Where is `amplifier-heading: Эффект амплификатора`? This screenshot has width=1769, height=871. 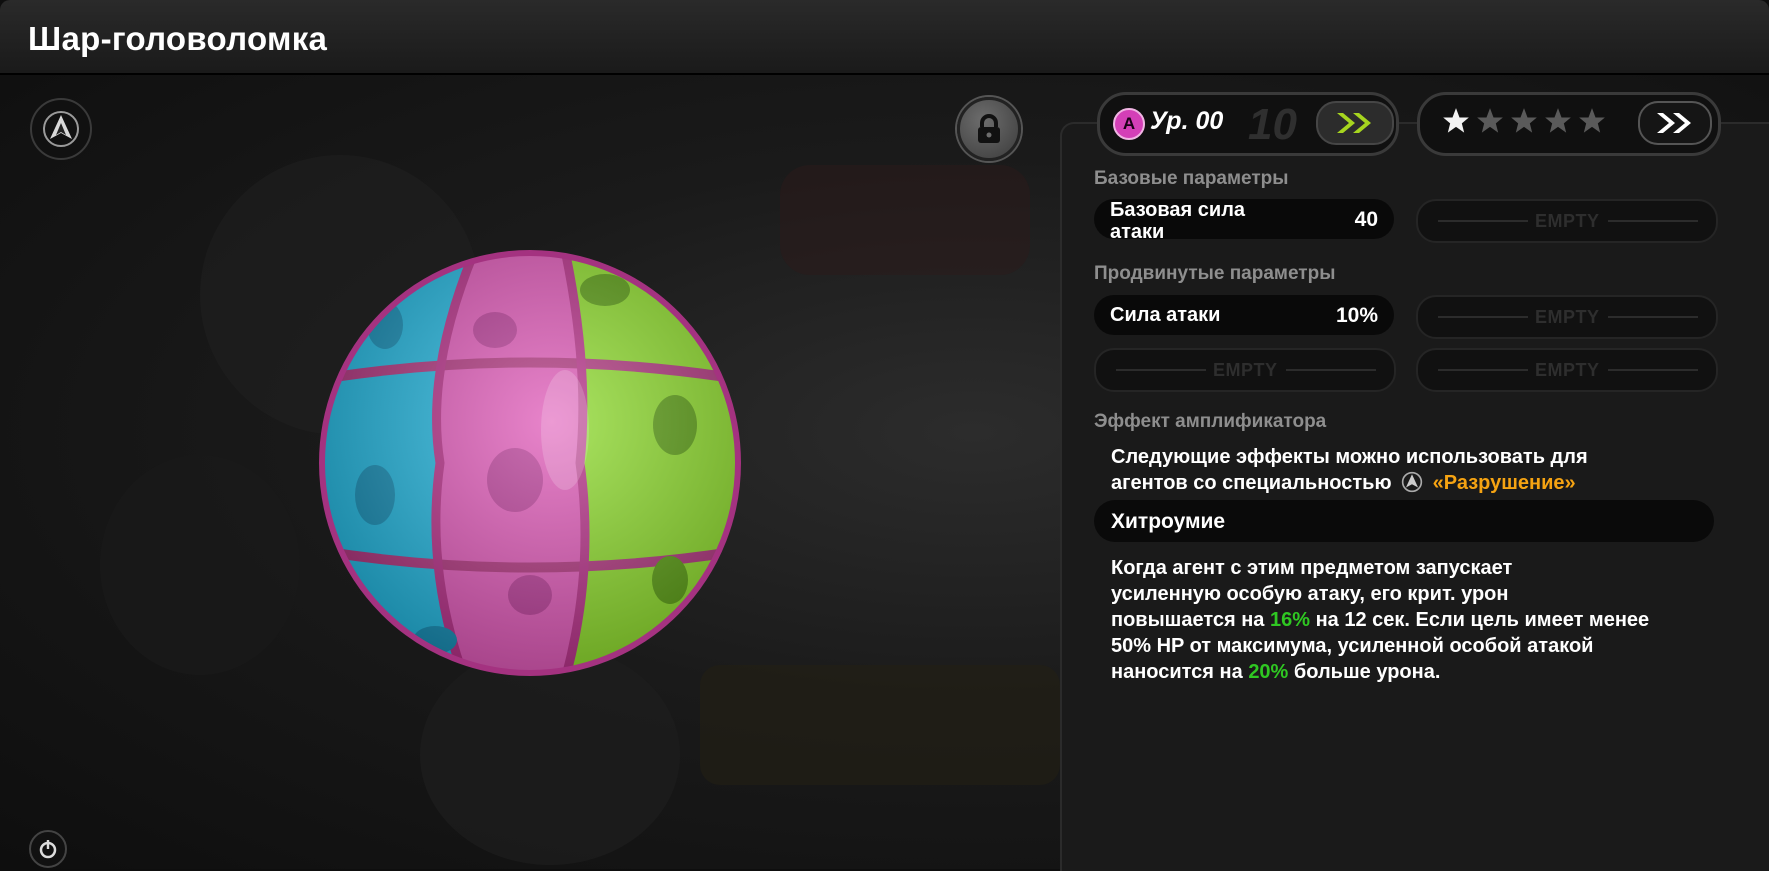 amplifier-heading: Эффект амплификатора is located at coordinates (1210, 421).